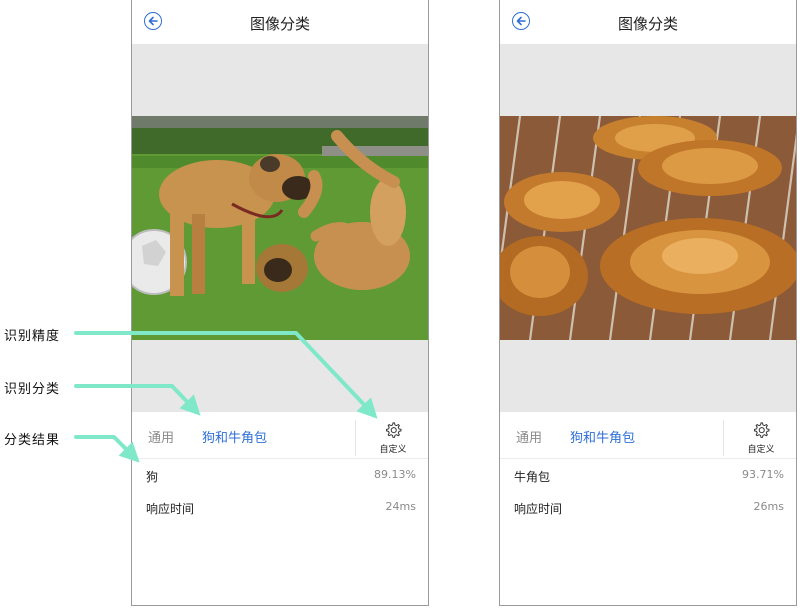 The image size is (800, 608). I want to click on result-row: 狗 89.13%, so click(280, 475).